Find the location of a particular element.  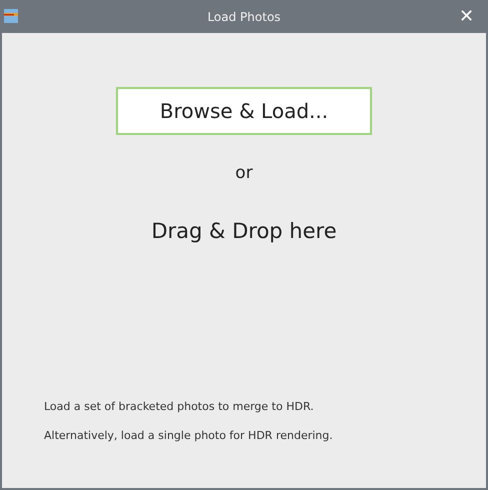

window-title: Load Photos is located at coordinates (244, 17).